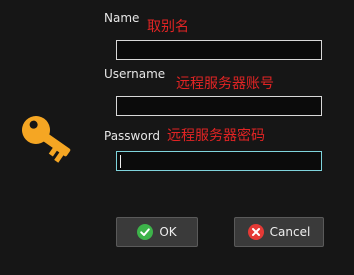 The height and width of the screenshot is (275, 354). I want to click on password-input, so click(219, 161).